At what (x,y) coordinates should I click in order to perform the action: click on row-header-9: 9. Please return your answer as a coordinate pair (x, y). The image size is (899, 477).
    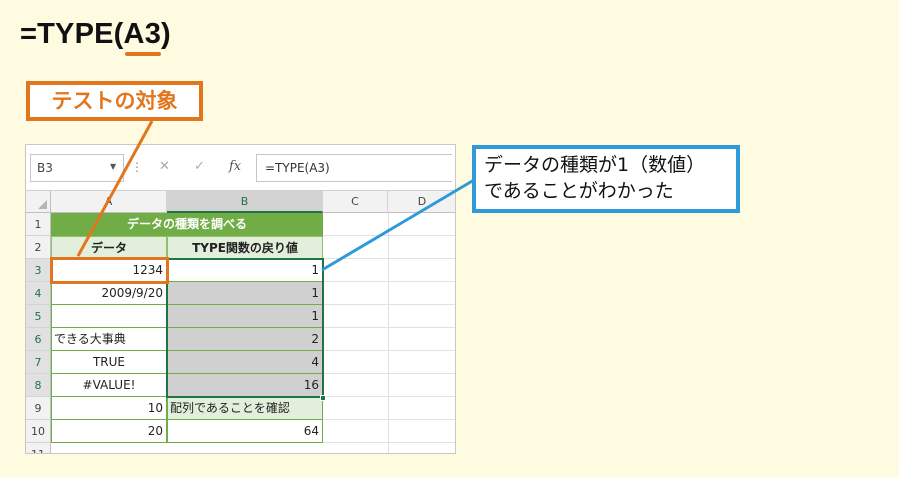
    Looking at the image, I should click on (38, 408).